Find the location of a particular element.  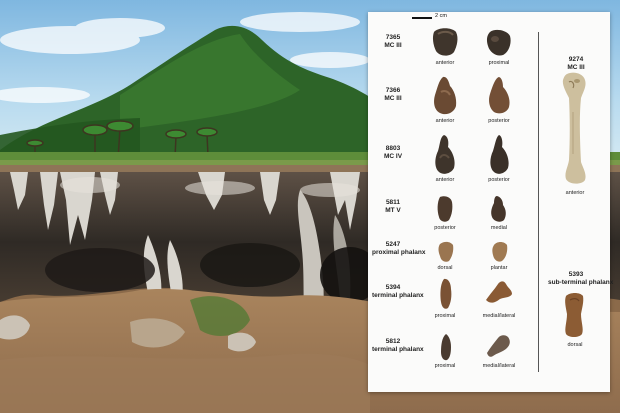

specimen-number: 7365 is located at coordinates (393, 37).